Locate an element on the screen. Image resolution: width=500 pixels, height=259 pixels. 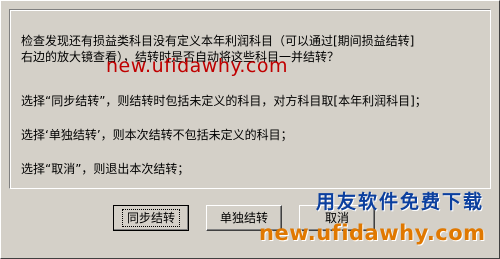
message-line-5: 选择“取消”，则退出本次结转； is located at coordinates (105, 169).